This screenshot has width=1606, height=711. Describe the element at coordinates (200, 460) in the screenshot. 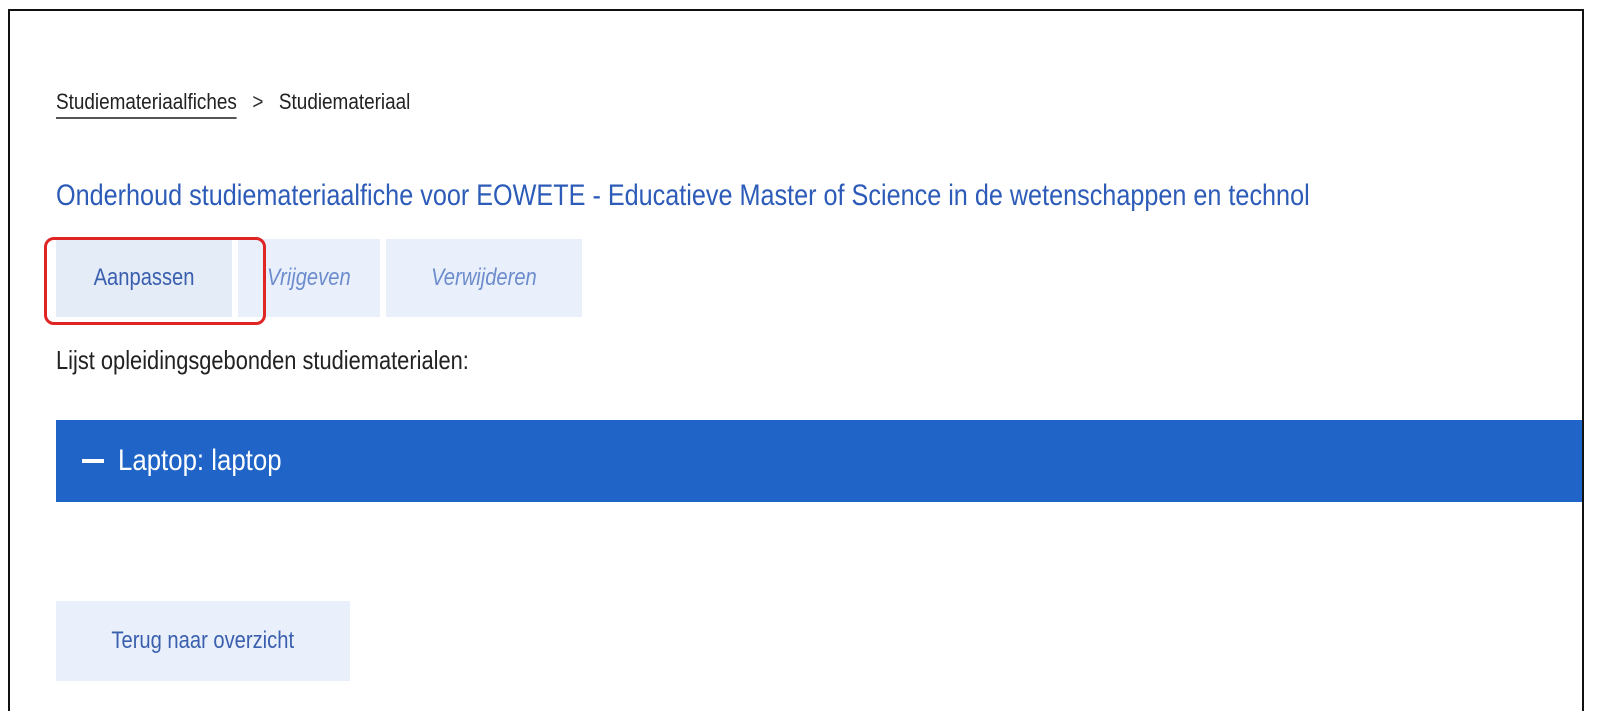

I see `accordion-label: Laptop: laptop` at that location.